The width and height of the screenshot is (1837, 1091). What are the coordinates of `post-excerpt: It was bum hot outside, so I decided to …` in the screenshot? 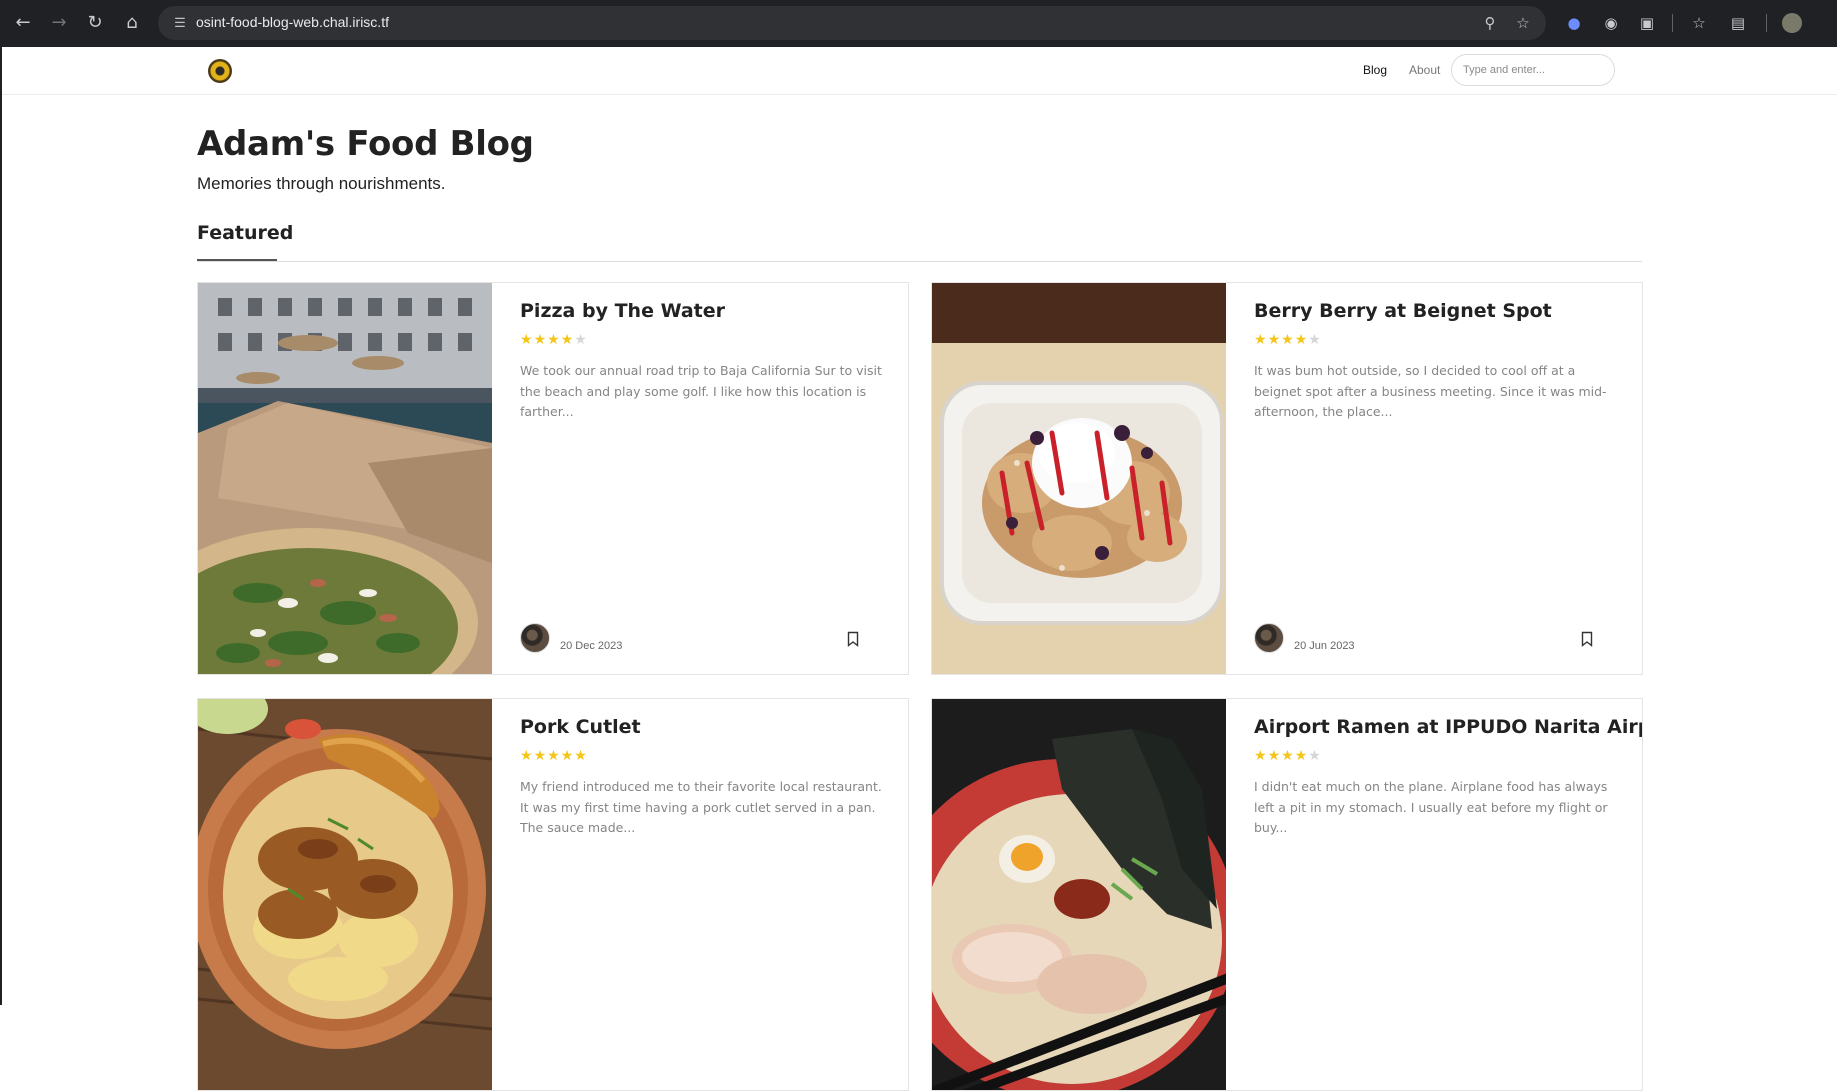 It's located at (1430, 391).